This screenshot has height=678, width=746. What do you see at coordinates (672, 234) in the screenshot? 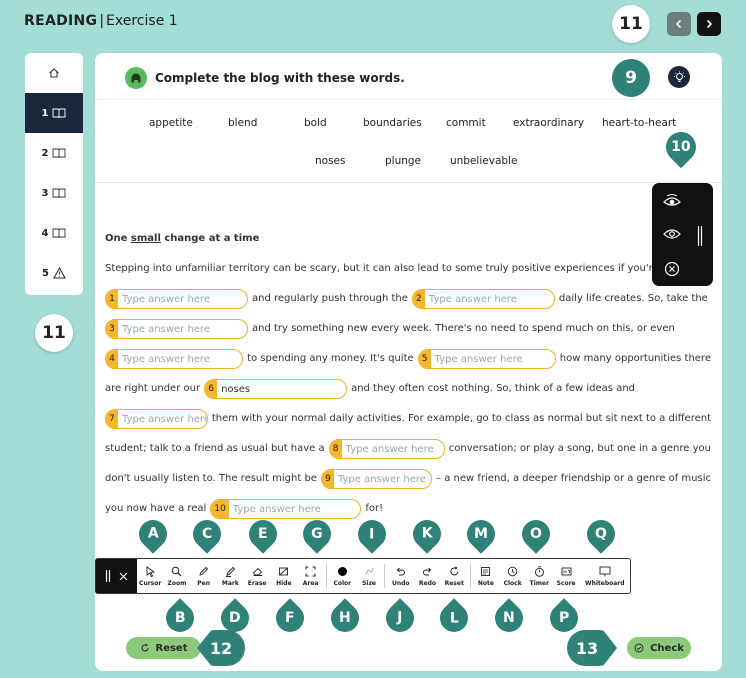
I see `eye-icon` at bounding box center [672, 234].